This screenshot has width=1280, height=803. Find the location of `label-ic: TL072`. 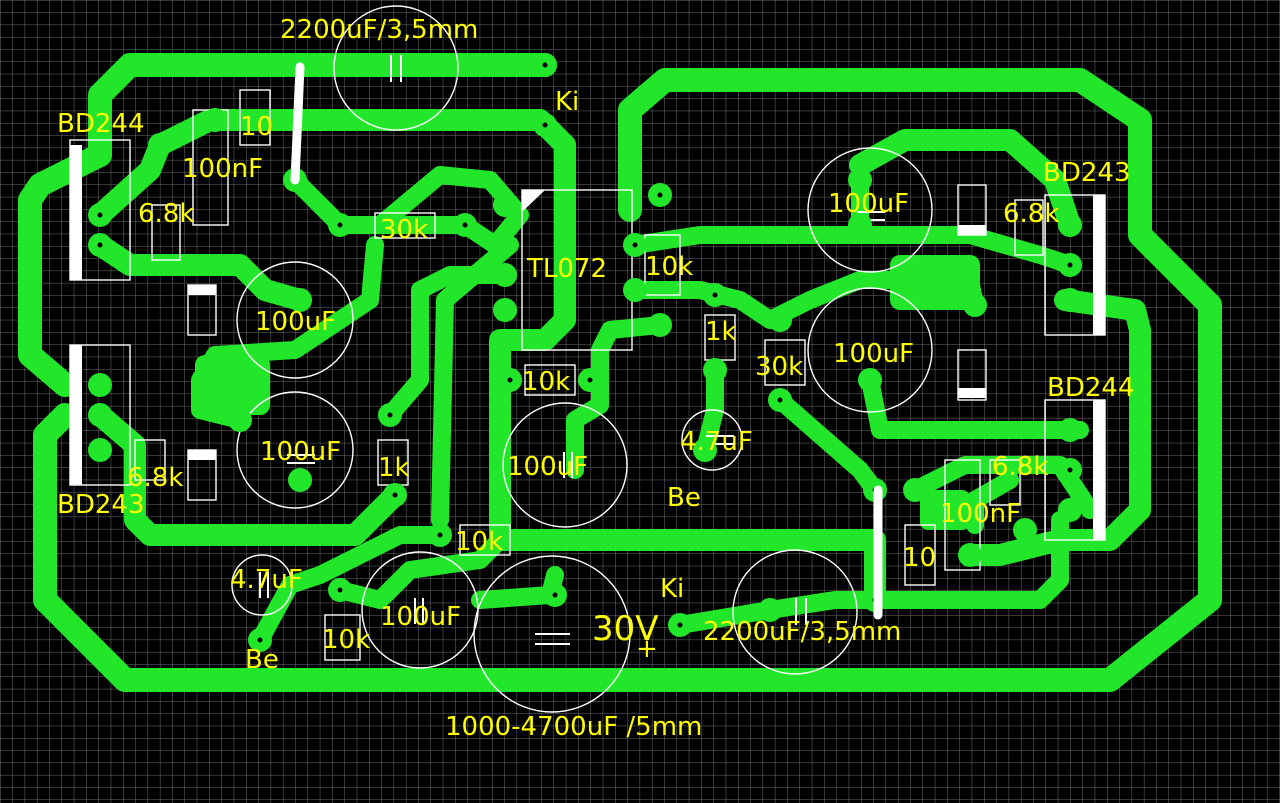

label-ic: TL072 is located at coordinates (566, 269).